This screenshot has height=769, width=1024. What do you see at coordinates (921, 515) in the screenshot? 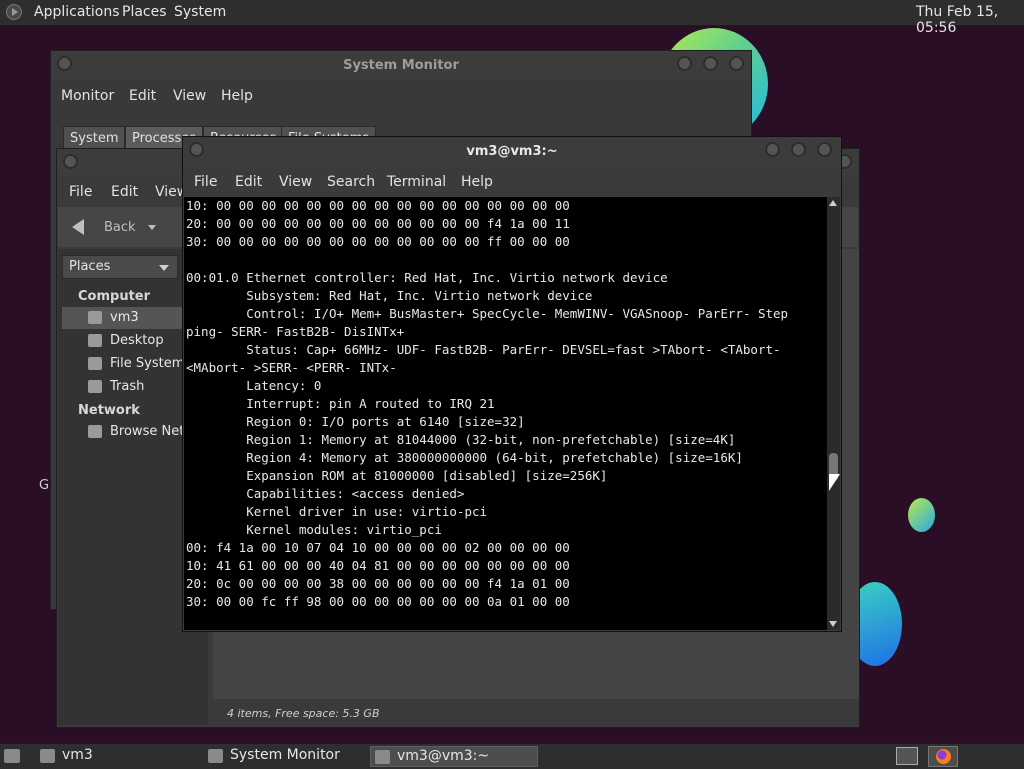
I see `desktop-wallpaper-blob` at bounding box center [921, 515].